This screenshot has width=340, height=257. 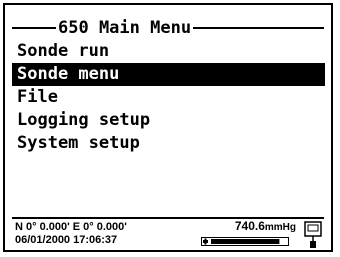 What do you see at coordinates (258, 28) in the screenshot?
I see `title-rule-right` at bounding box center [258, 28].